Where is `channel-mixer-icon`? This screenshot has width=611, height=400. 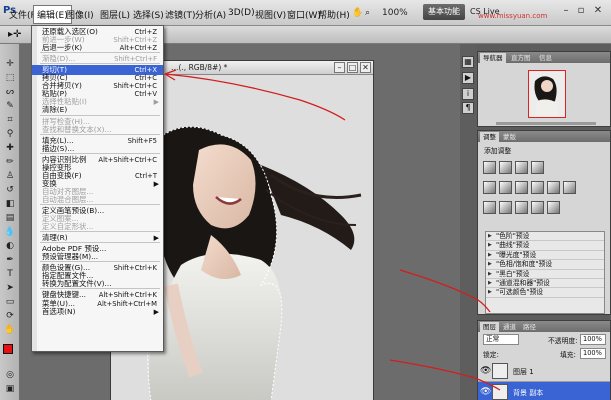 channel-mixer-icon is located at coordinates (569, 187).